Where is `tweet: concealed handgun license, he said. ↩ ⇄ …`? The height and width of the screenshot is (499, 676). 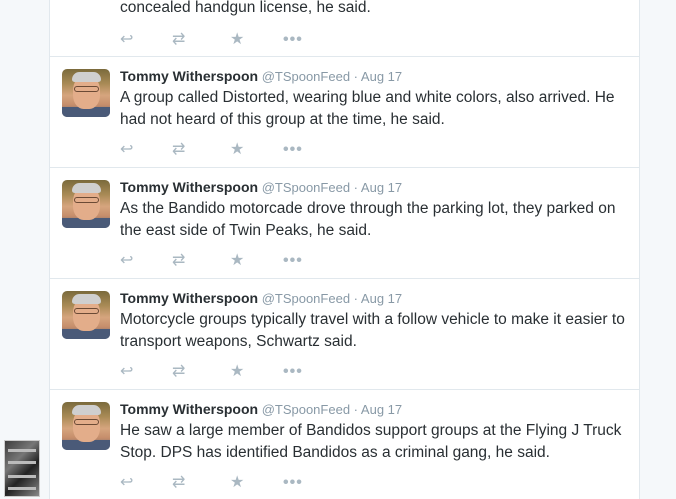 tweet: concealed handgun license, he said. ↩ ⇄ … is located at coordinates (344, 28).